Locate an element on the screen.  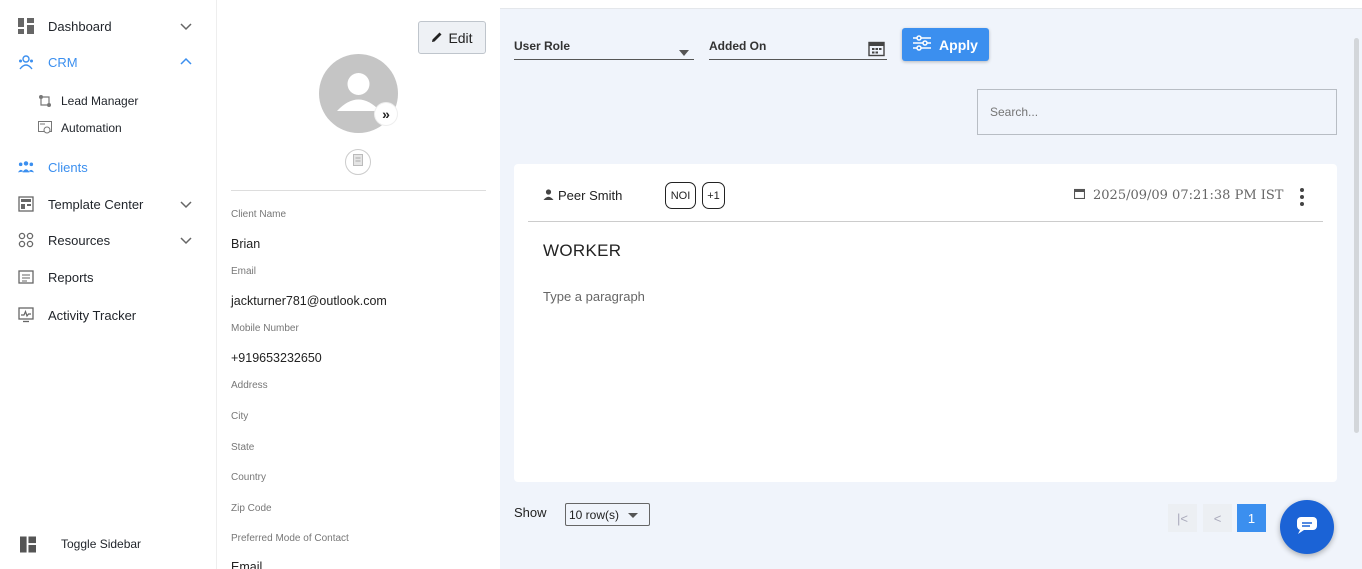
sidebar-item-clients: Clients is located at coordinates (108, 167).